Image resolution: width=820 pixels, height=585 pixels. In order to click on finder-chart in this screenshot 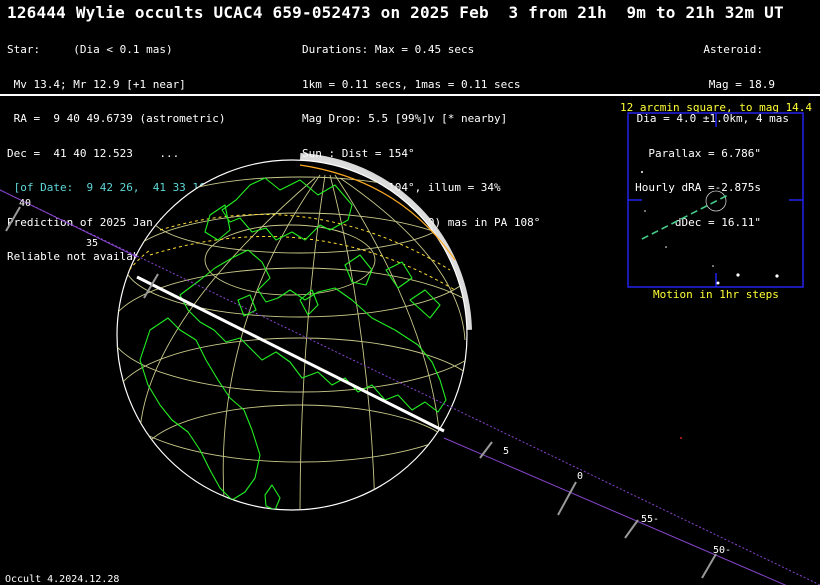, I will do `click(715, 200)`.